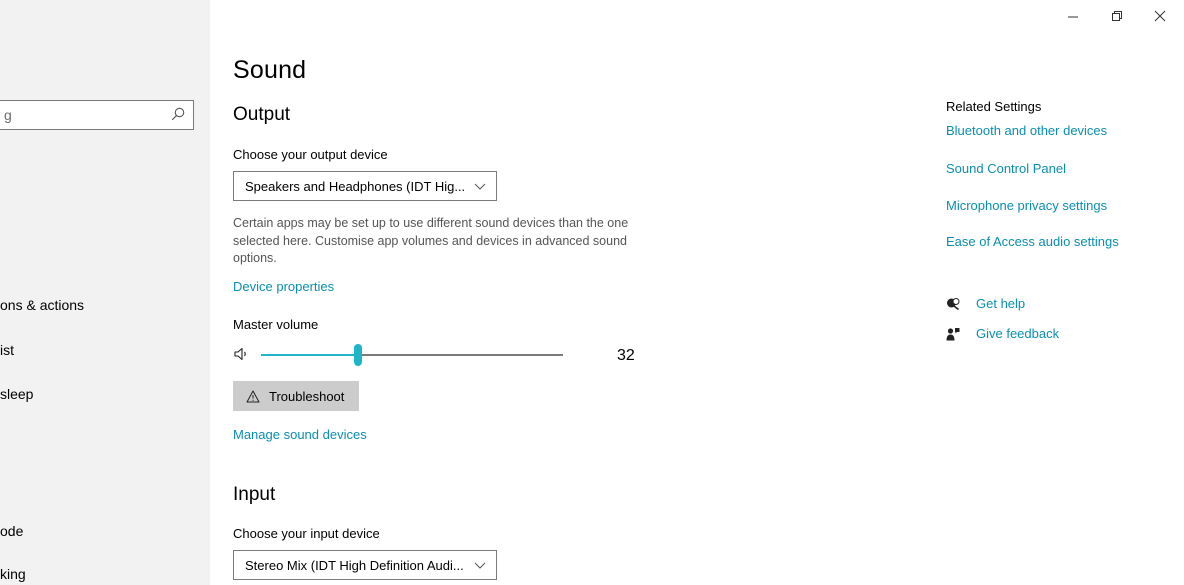 The height and width of the screenshot is (585, 1184). I want to click on feedback-icon, so click(953, 333).